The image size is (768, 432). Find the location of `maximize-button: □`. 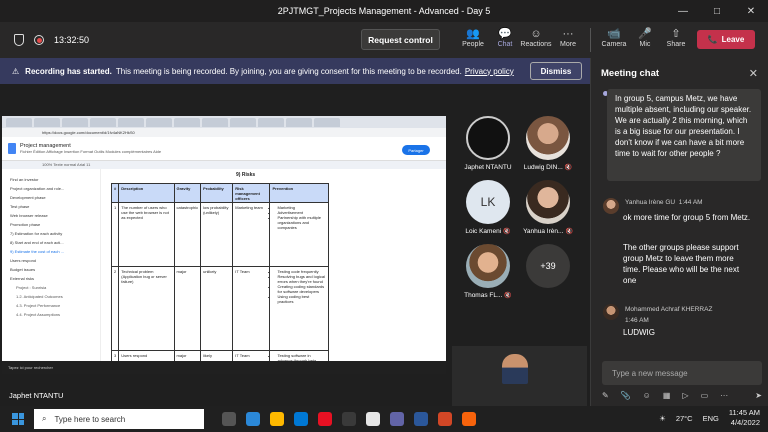

maximize-button: □ is located at coordinates (717, 11).